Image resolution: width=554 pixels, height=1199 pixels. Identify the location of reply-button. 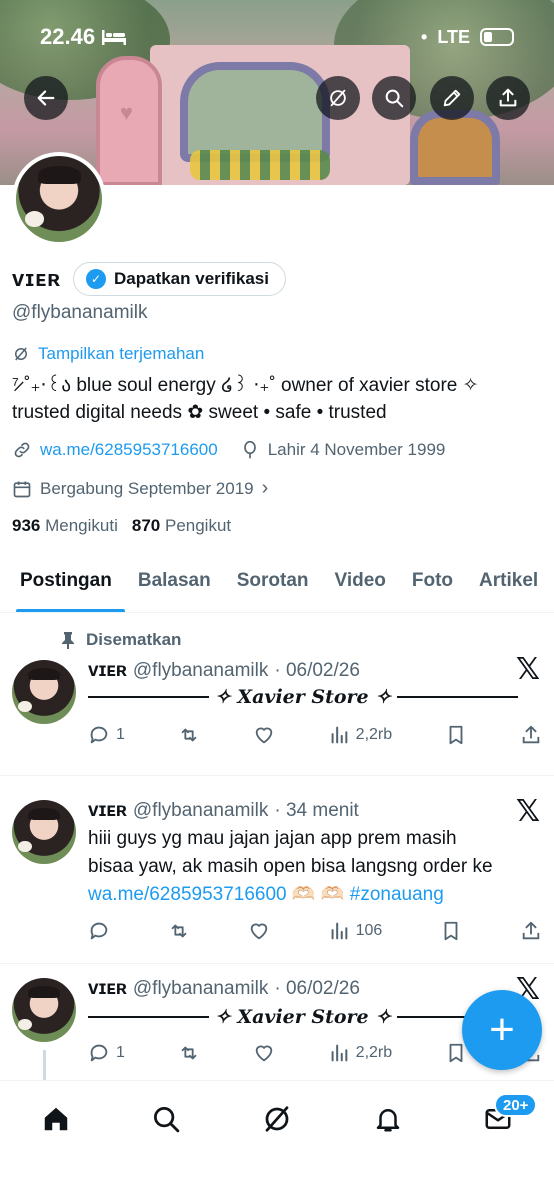
(99, 931).